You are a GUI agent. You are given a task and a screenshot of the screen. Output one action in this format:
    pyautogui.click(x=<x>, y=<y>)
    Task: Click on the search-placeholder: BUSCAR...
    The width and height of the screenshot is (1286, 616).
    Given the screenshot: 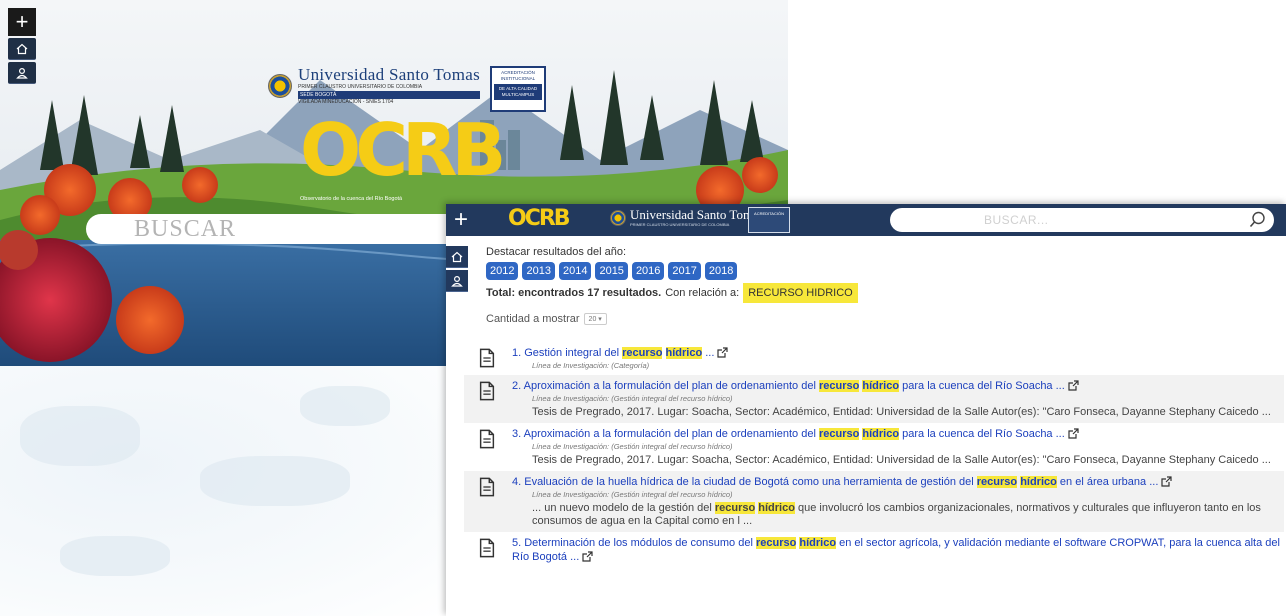 What is the action you would take?
    pyautogui.click(x=1016, y=220)
    